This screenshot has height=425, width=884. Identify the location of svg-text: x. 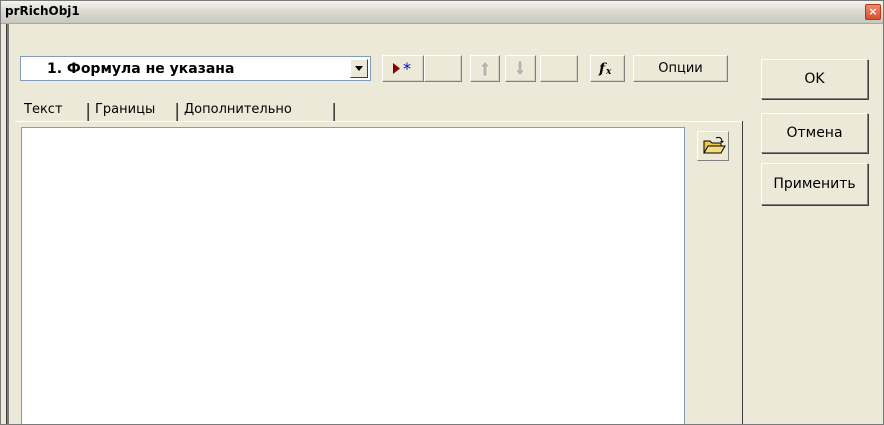
(608, 72).